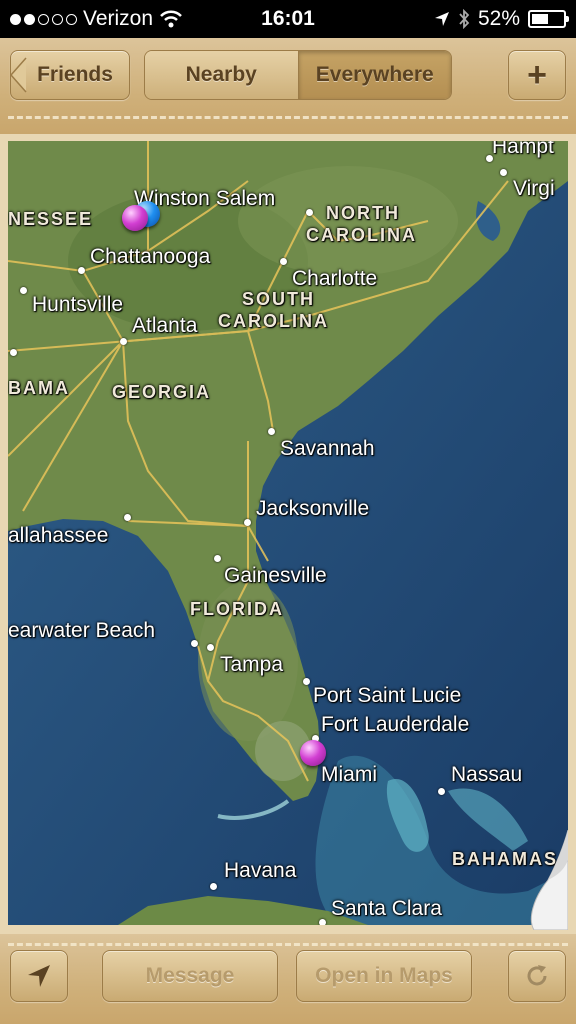 This screenshot has width=576, height=1024. What do you see at coordinates (374, 75) in the screenshot?
I see `segment-everywhere: Everywhere` at bounding box center [374, 75].